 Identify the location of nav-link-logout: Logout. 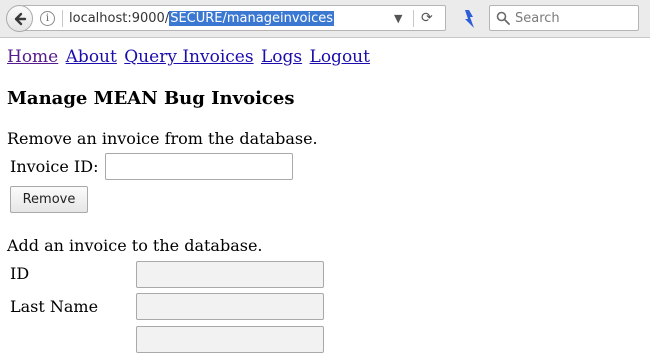
(340, 57).